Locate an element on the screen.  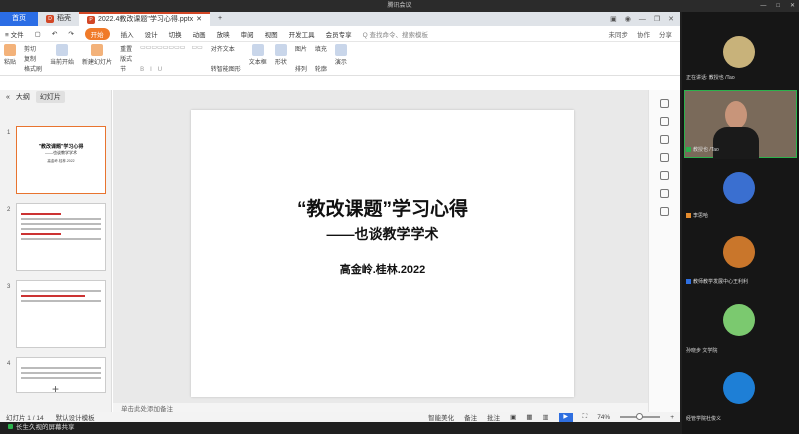
panel-tabs: « 大纲 幻灯片 is located at coordinates (55, 97).